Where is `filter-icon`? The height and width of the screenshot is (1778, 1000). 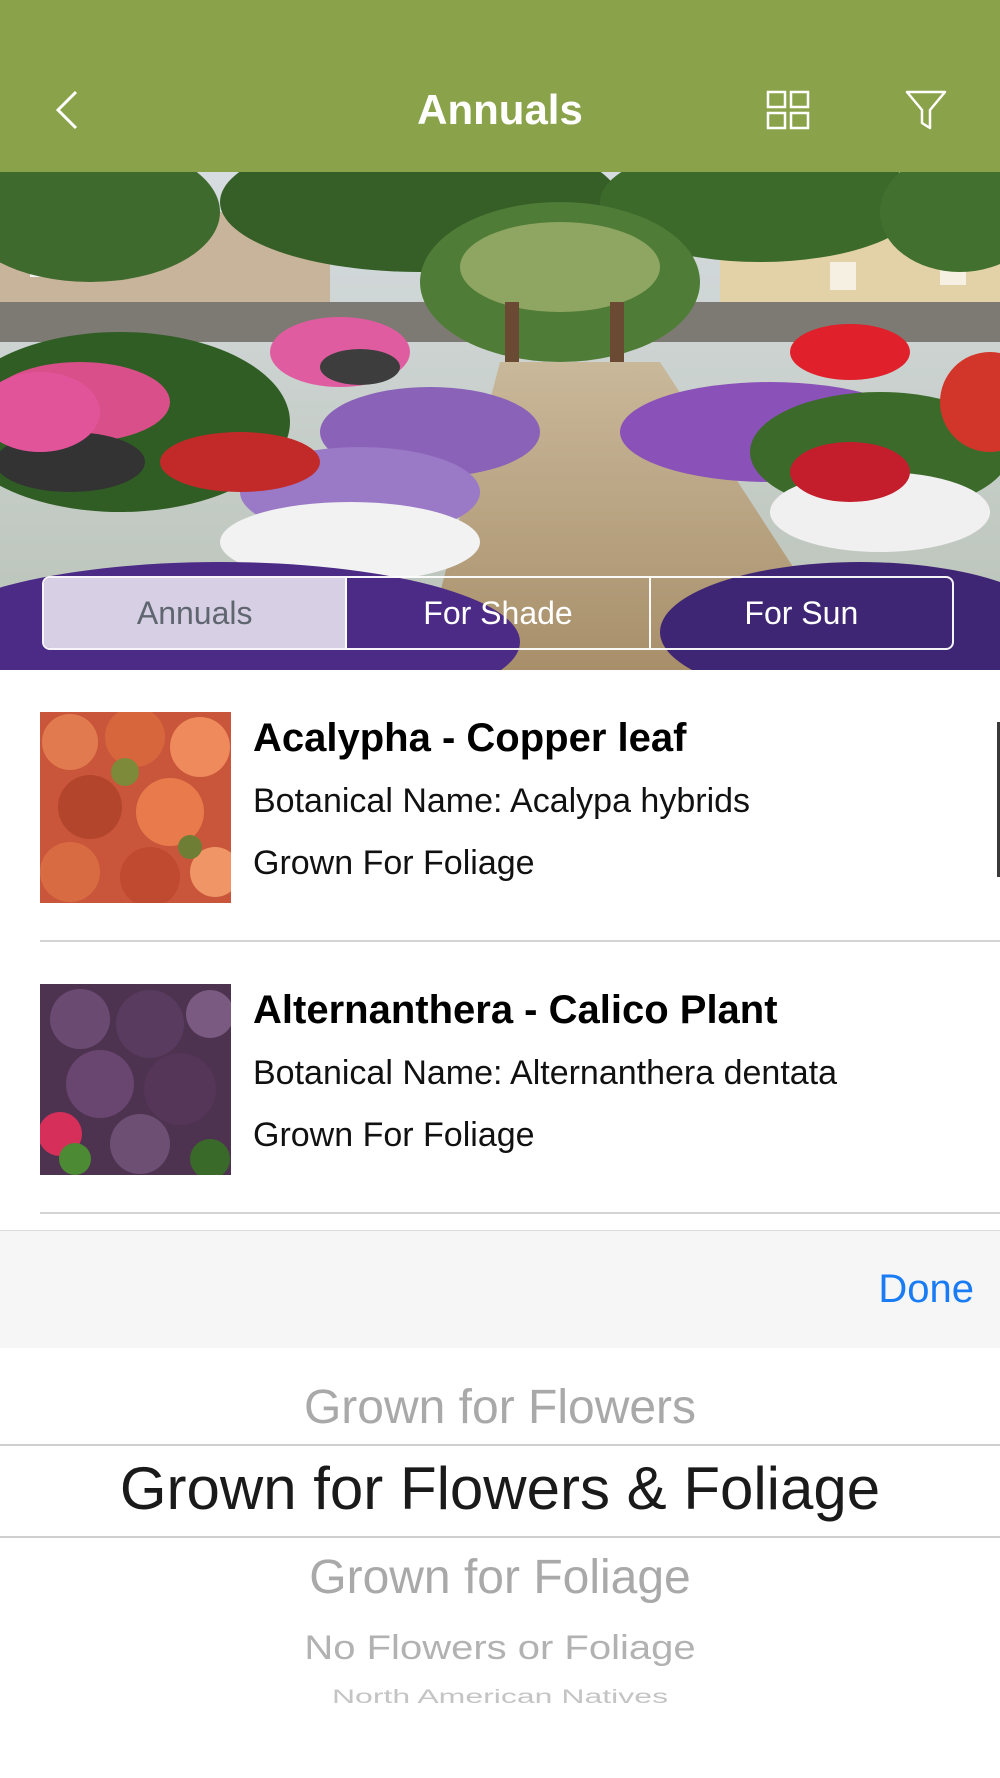
filter-icon is located at coordinates (926, 110).